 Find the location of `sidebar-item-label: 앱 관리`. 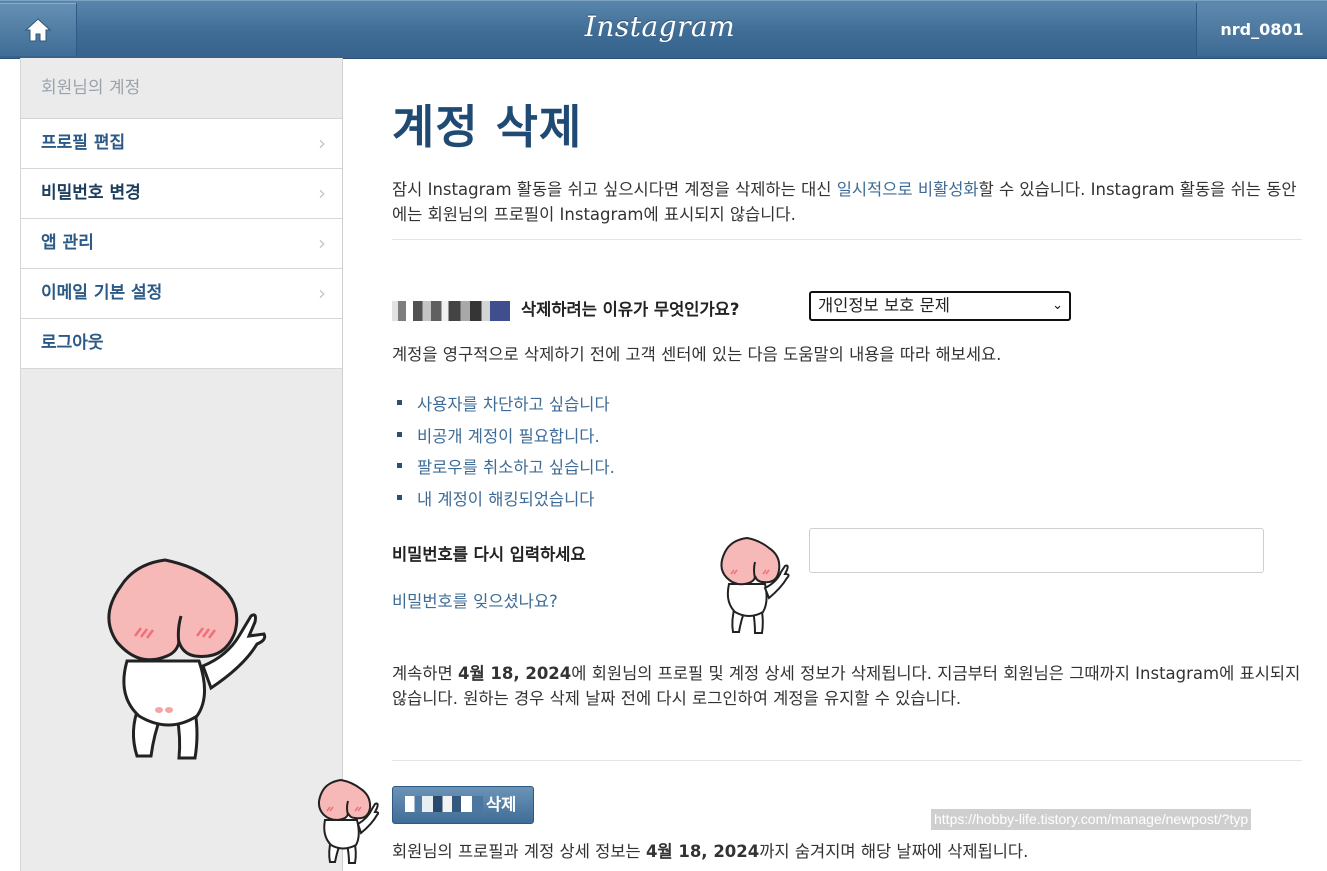

sidebar-item-label: 앱 관리 is located at coordinates (67, 243).